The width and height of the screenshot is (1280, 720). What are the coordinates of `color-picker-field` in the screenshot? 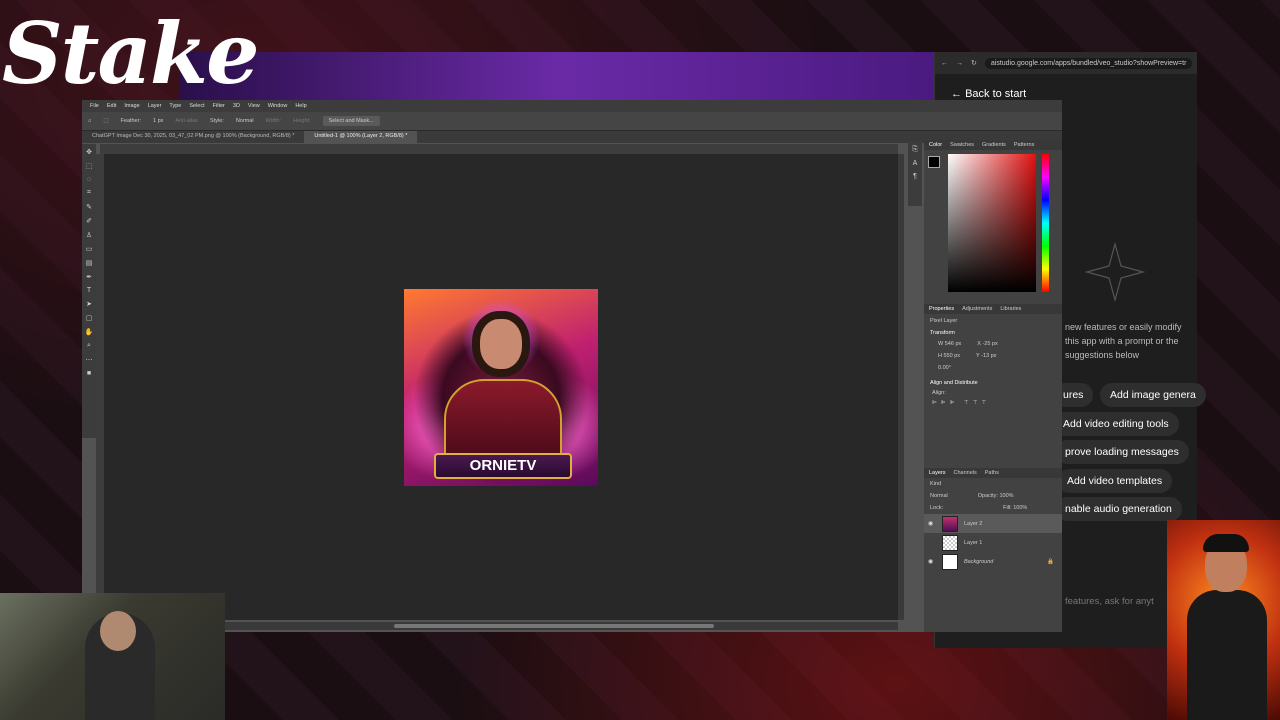 It's located at (992, 223).